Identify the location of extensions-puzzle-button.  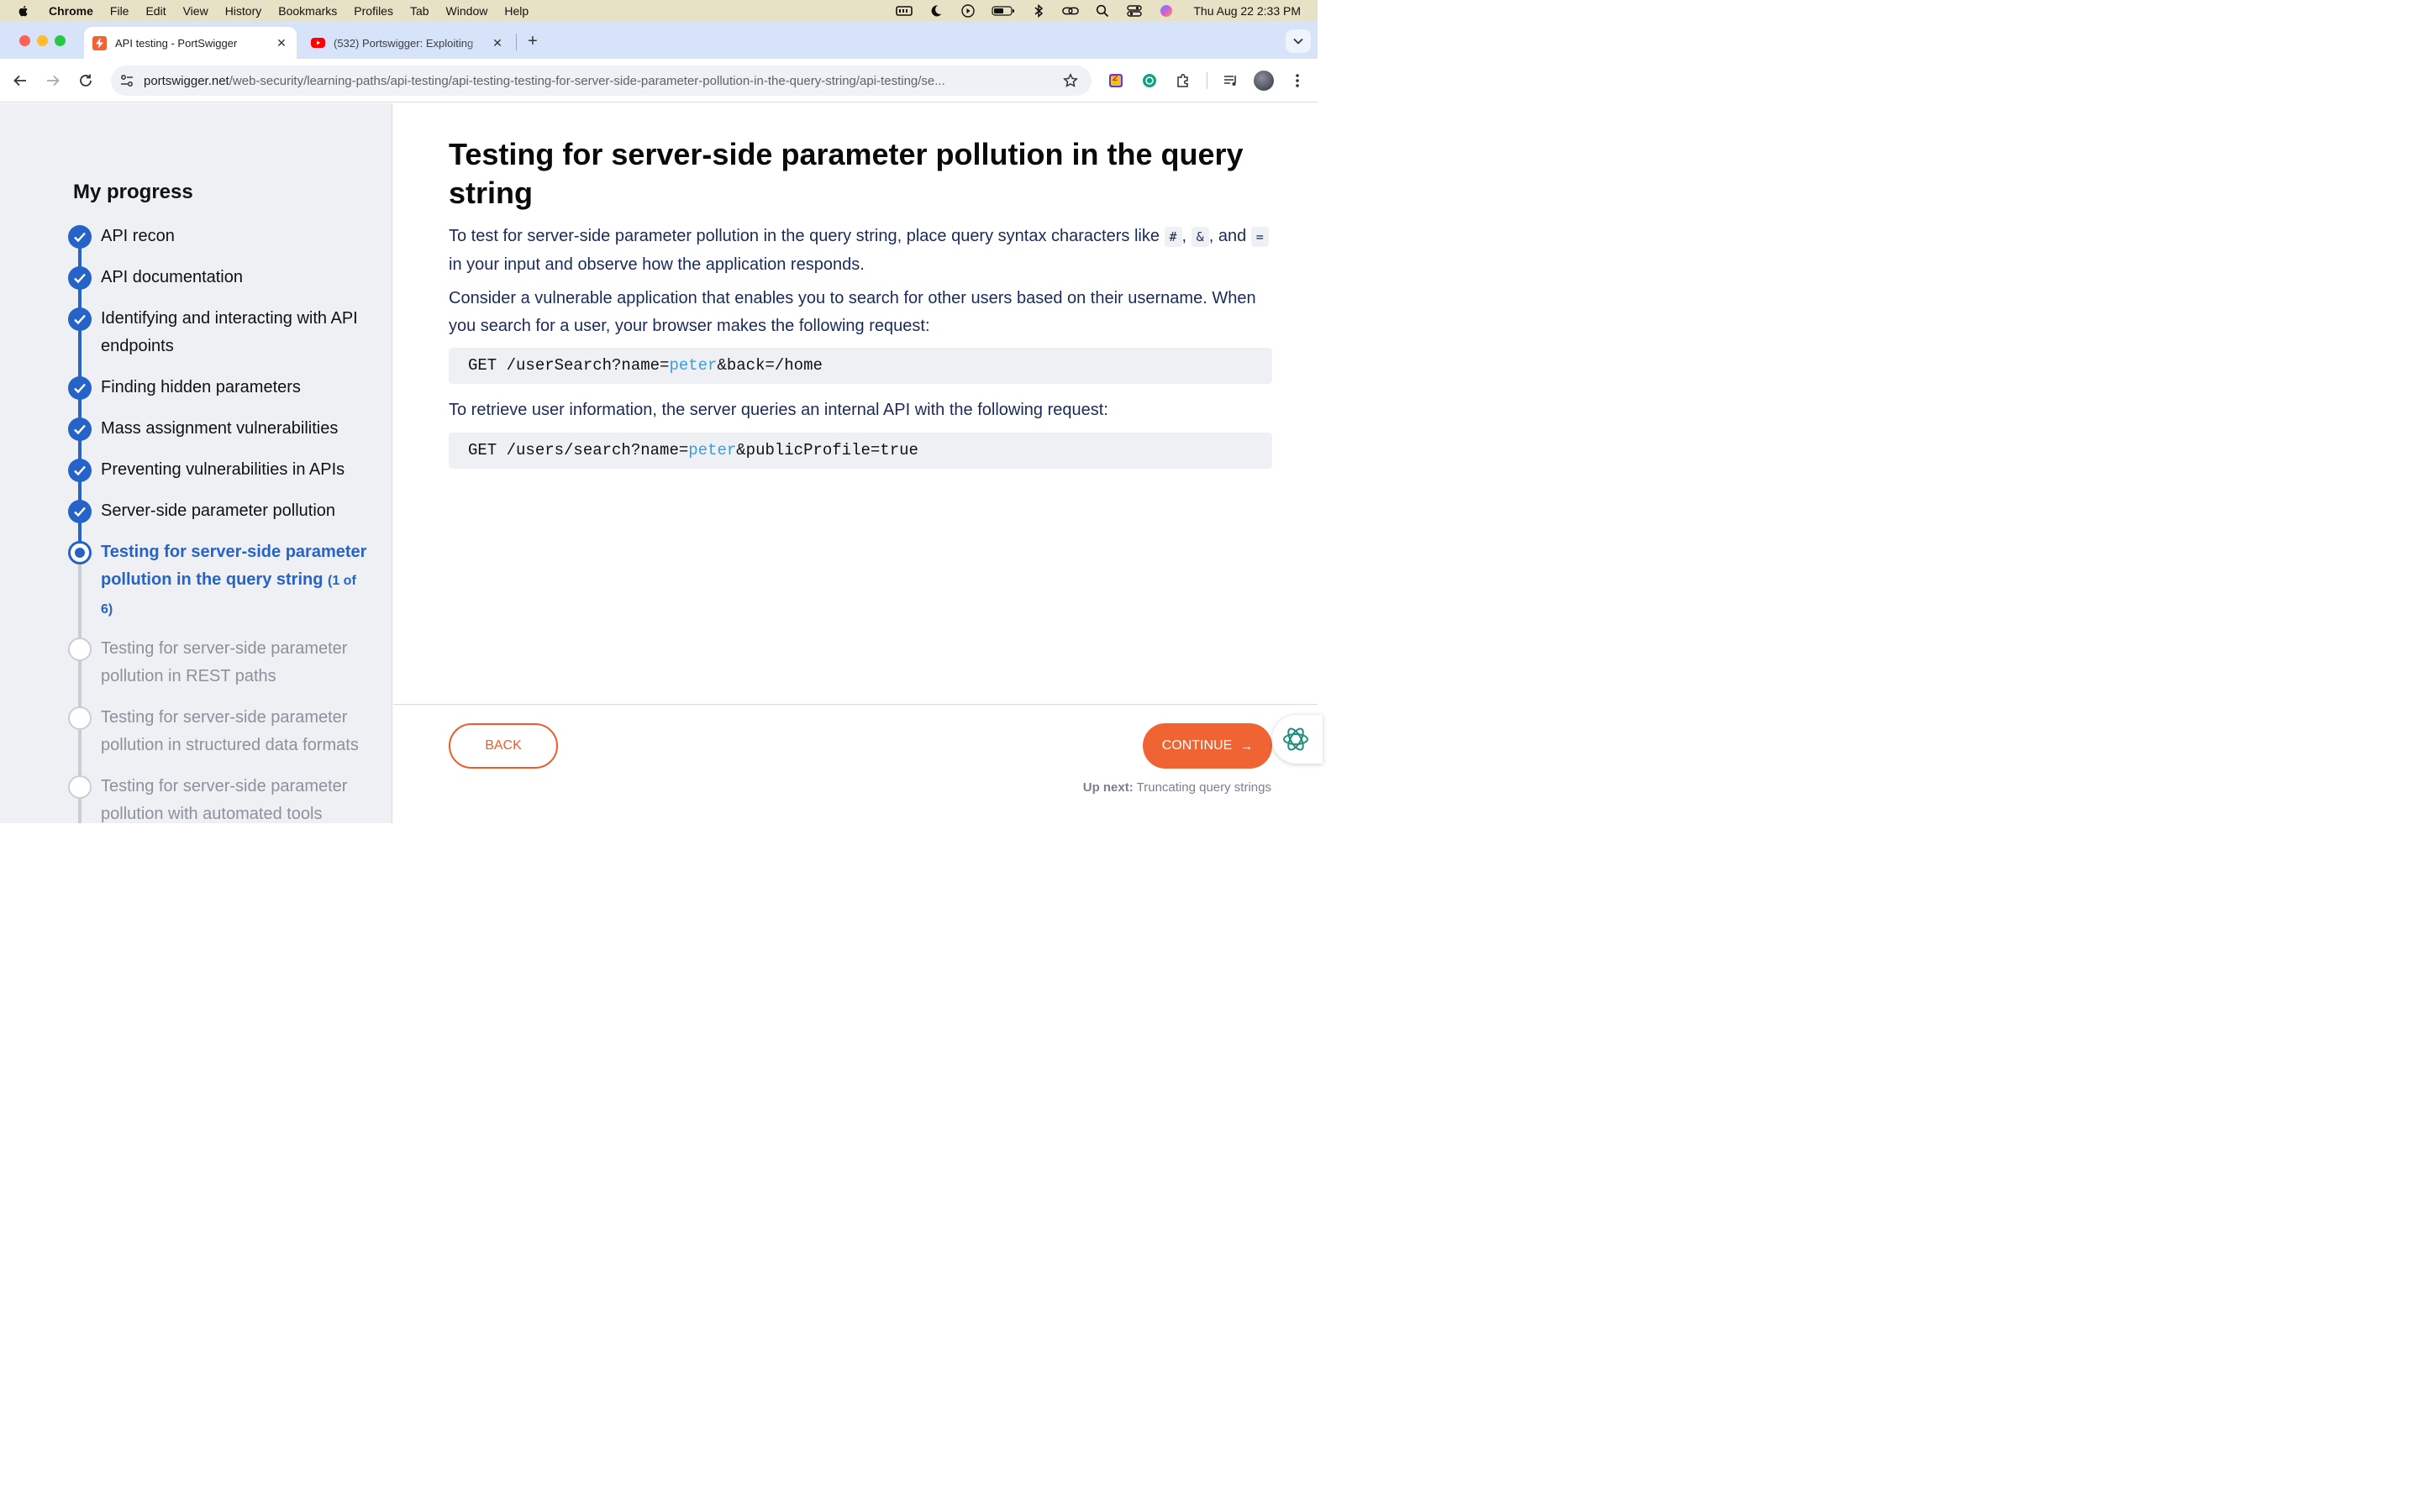
(1183, 81).